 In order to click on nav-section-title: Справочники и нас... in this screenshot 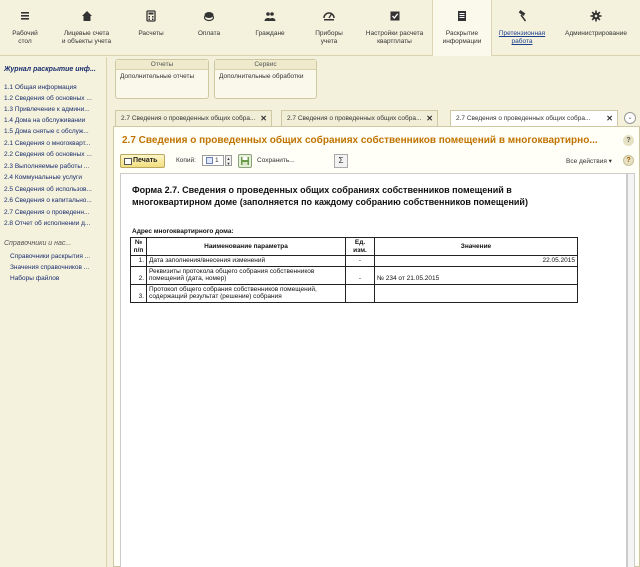, I will do `click(37, 243)`.